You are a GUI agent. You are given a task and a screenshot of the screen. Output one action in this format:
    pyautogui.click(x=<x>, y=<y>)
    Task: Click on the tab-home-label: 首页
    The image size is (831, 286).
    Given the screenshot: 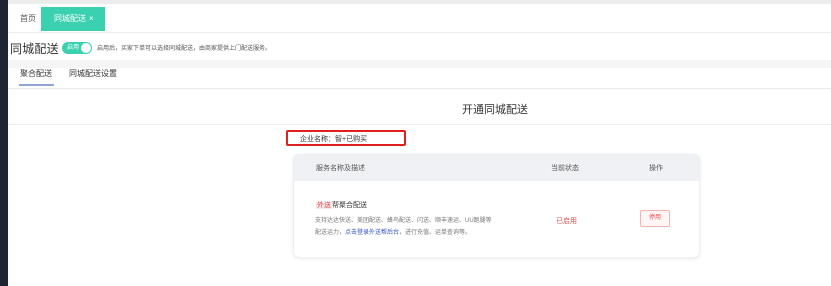 What is the action you would take?
    pyautogui.click(x=28, y=18)
    